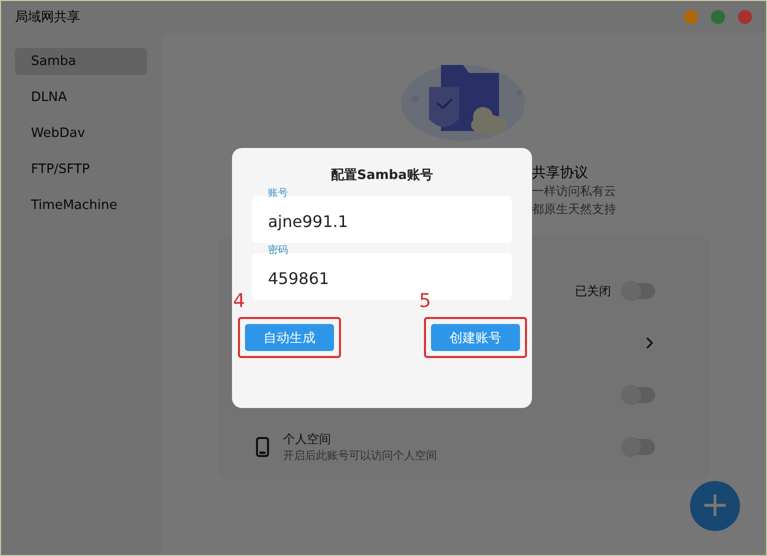 The height and width of the screenshot is (556, 767). I want to click on section-heading: 共享协议, so click(560, 173).